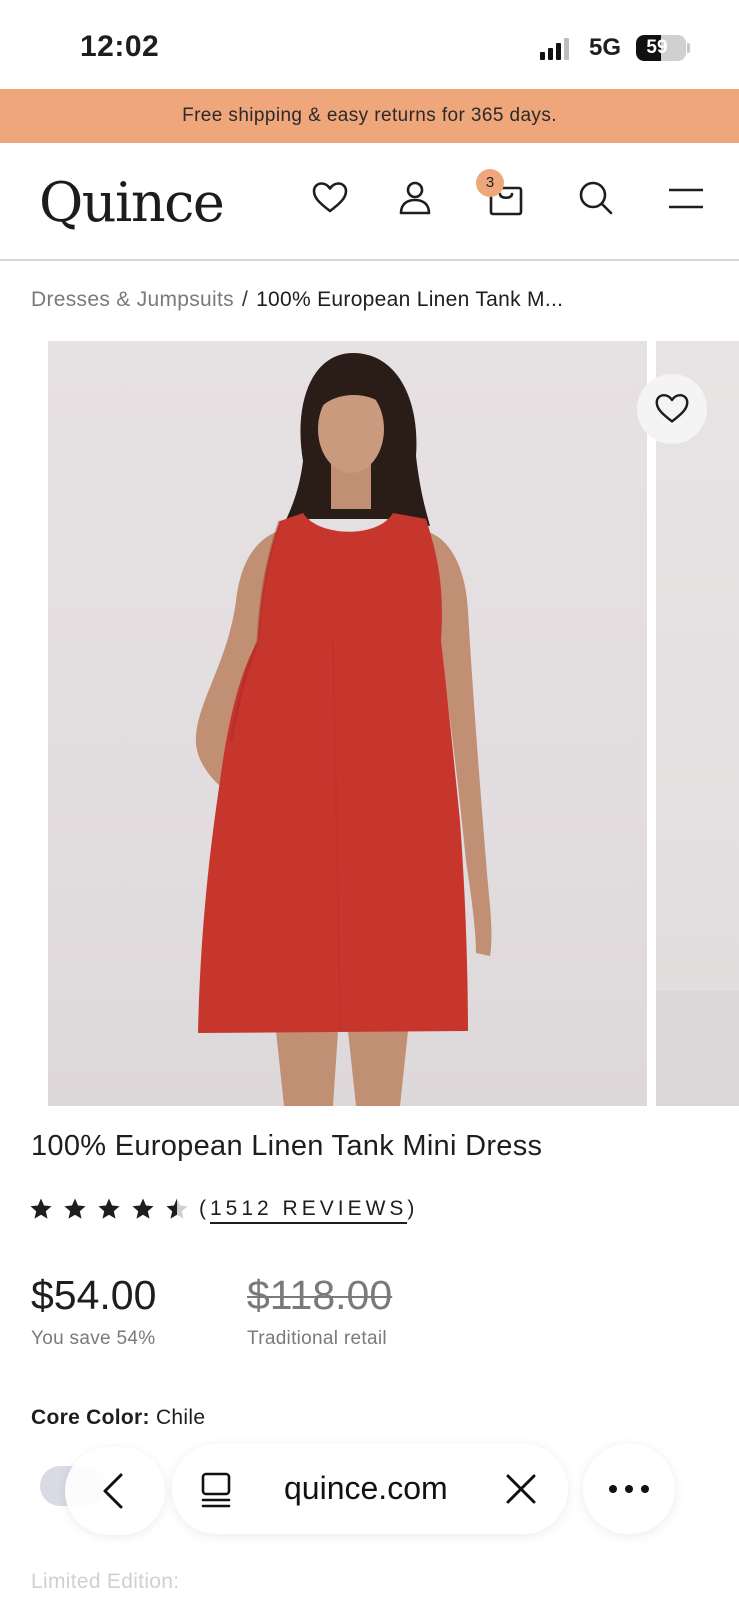 The image size is (739, 1600). I want to click on savings-text: You save 54%, so click(93, 1338).